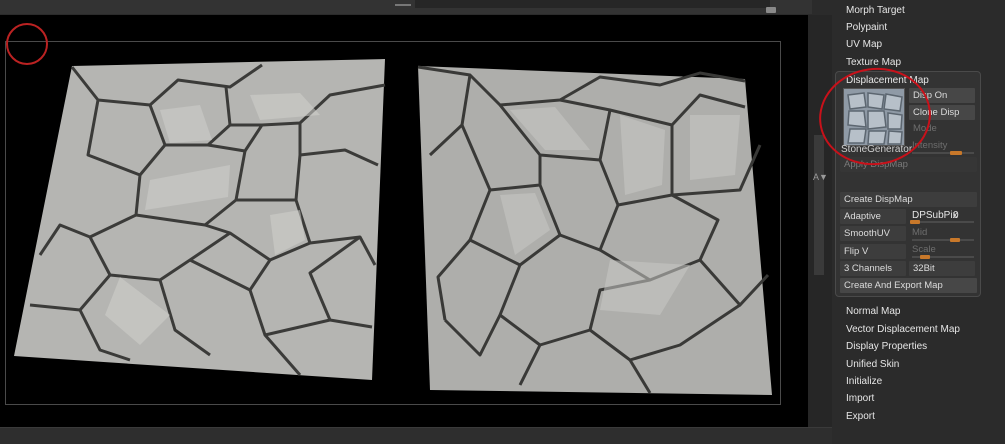 The height and width of the screenshot is (444, 1005). I want to click on menu-morph-target: Morph Target, so click(875, 10).